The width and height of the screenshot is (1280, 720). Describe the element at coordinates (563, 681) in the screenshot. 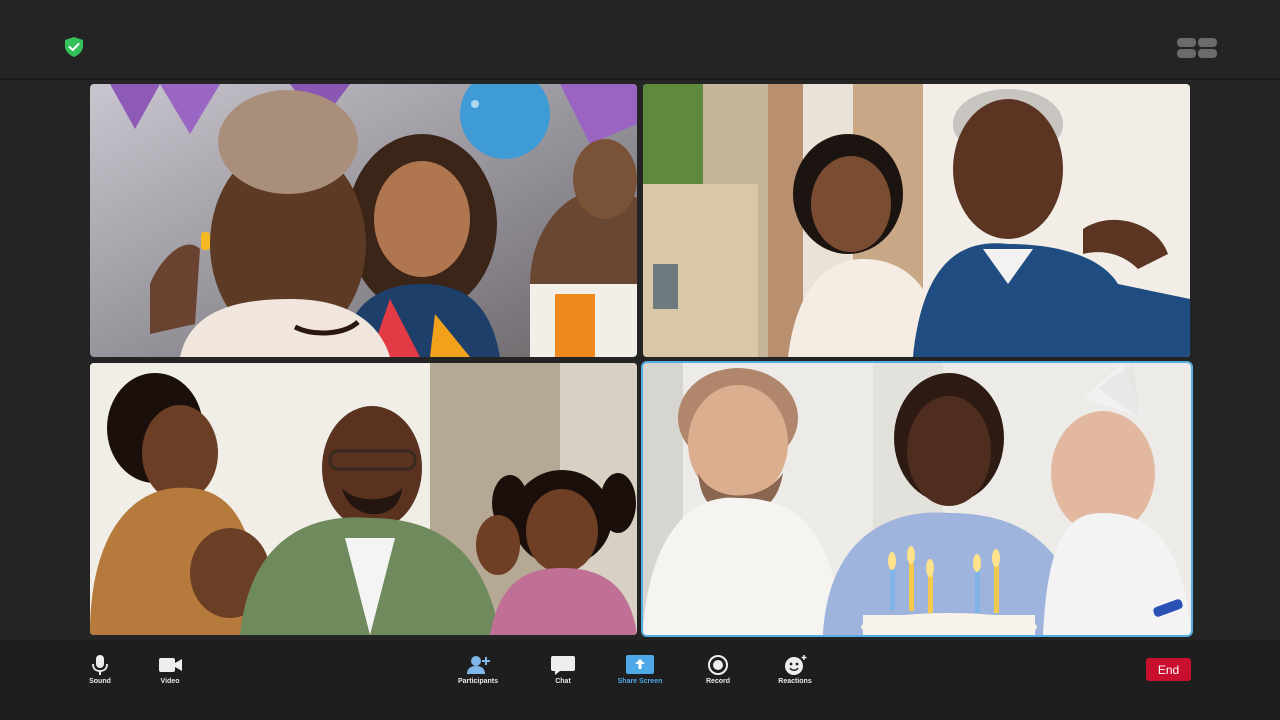

I see `chat-label: Chat` at that location.